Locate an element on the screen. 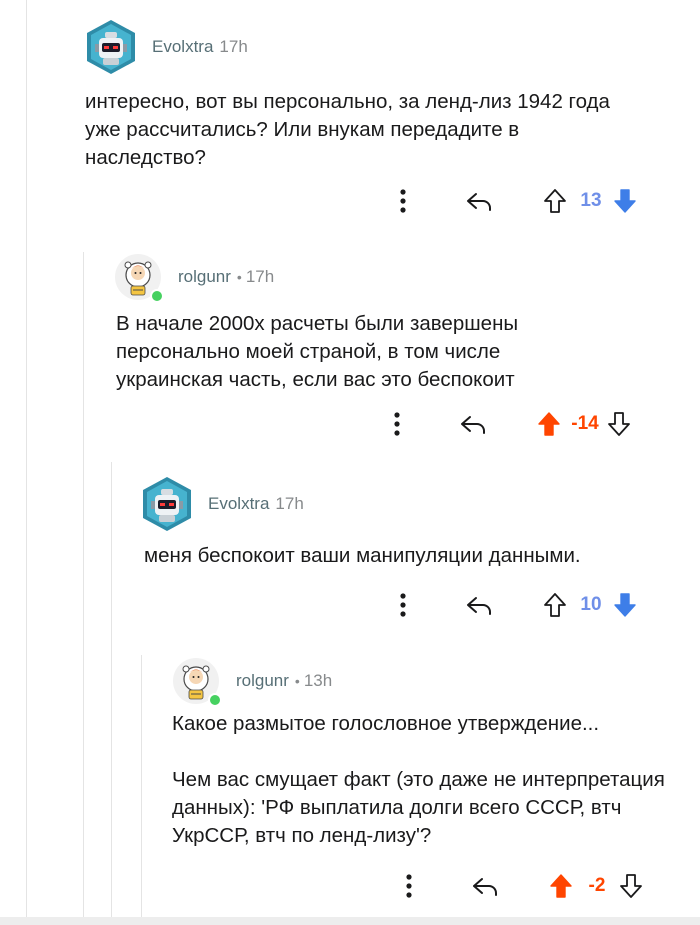  comment-actions: 10 is located at coordinates (514, 605).